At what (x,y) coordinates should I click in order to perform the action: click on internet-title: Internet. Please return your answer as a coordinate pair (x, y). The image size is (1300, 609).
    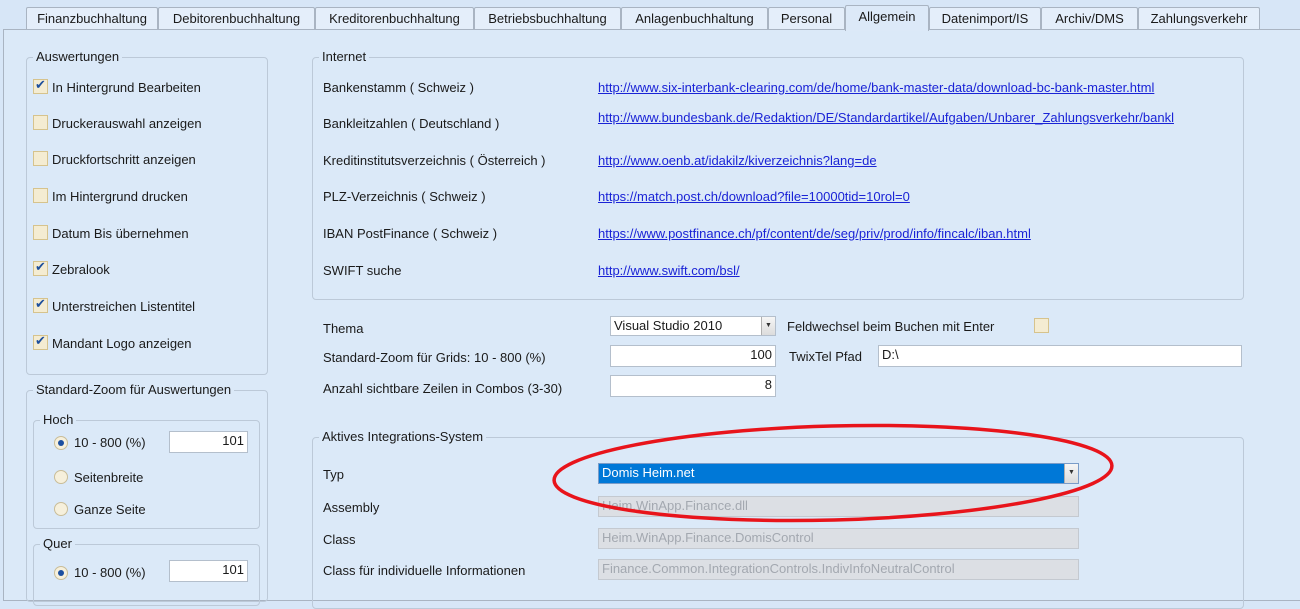
    Looking at the image, I should click on (344, 56).